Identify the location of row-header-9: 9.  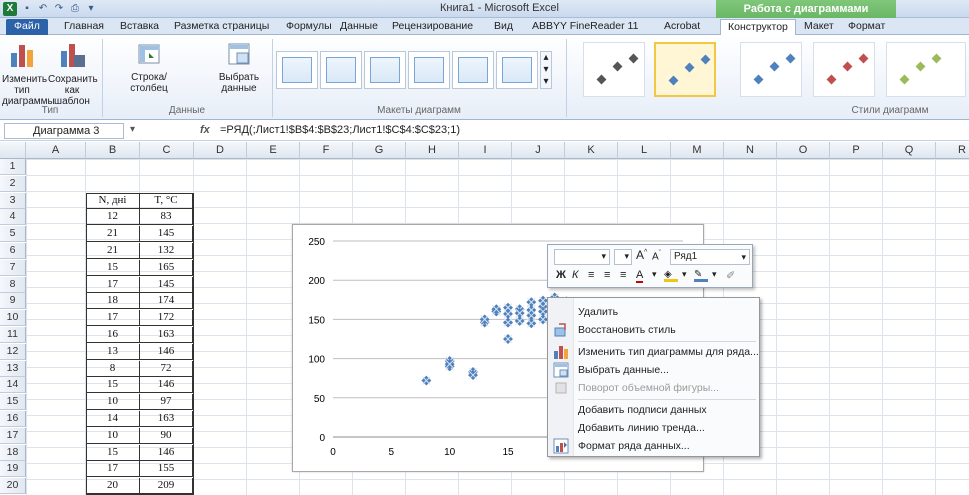
(13, 301).